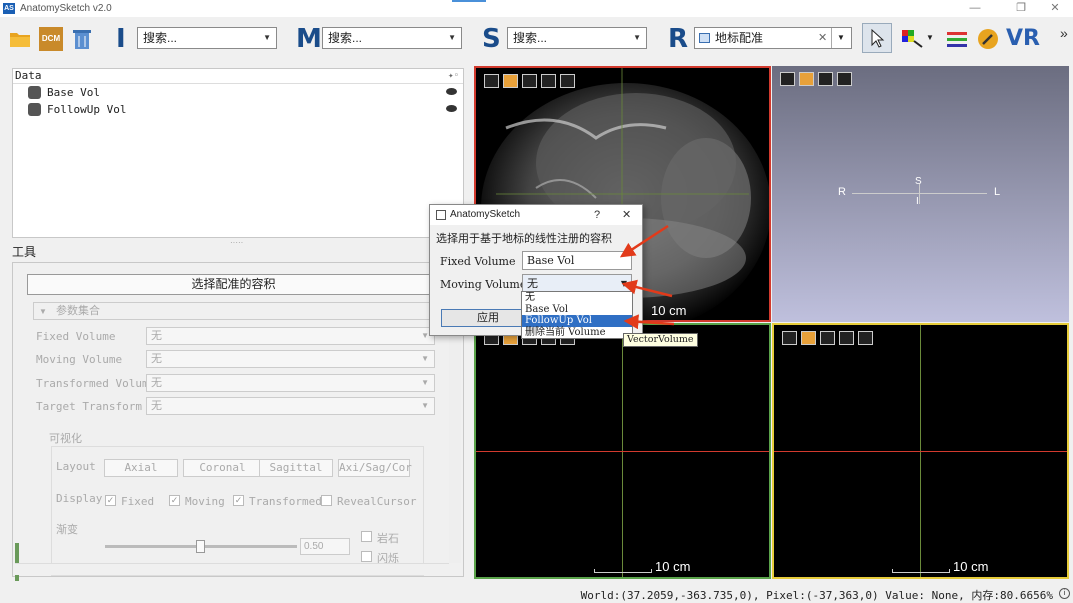 This screenshot has height=603, width=1073. What do you see at coordinates (644, 241) in the screenshot?
I see `arrow-to-fixed` at bounding box center [644, 241].